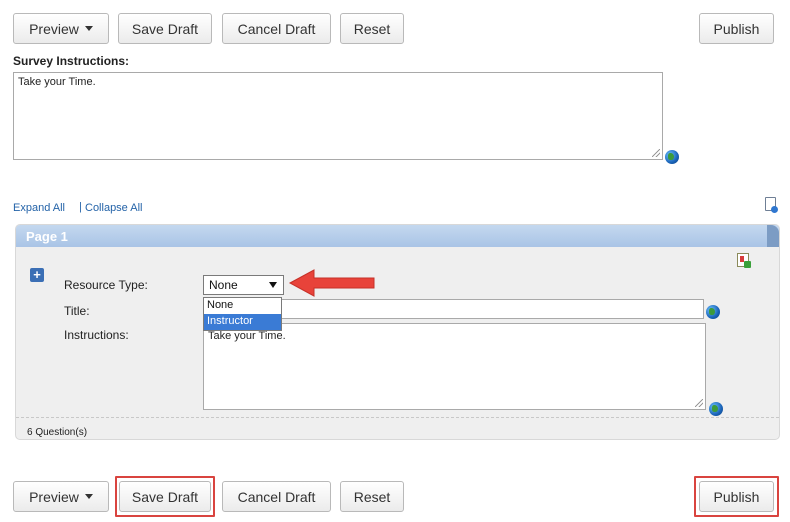  Describe the element at coordinates (47, 236) in the screenshot. I see `page-title: Page 1` at that location.